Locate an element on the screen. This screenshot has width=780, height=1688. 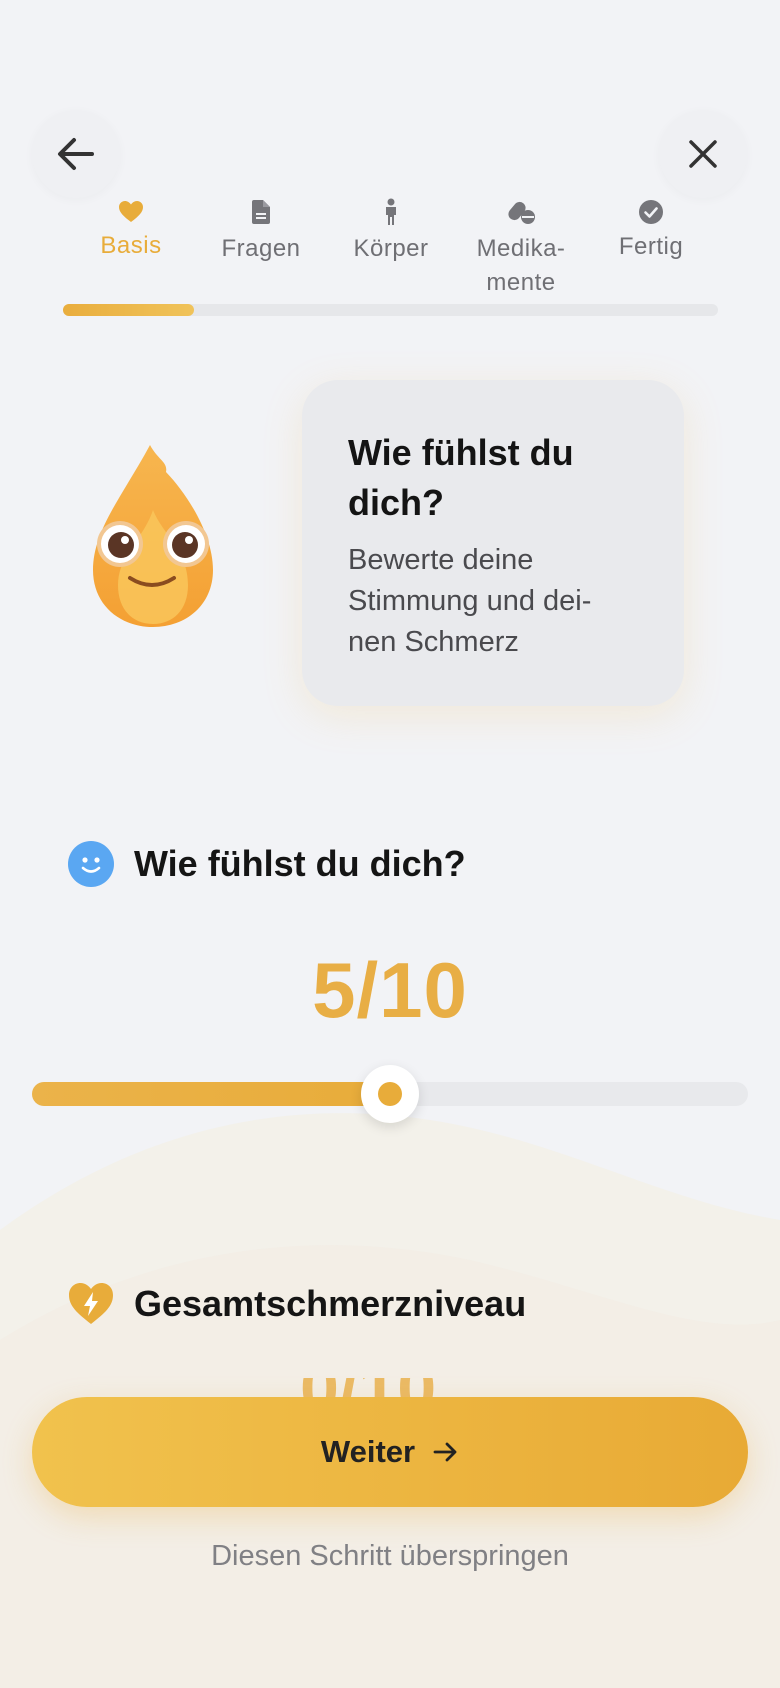
smiley-icon is located at coordinates (91, 864).